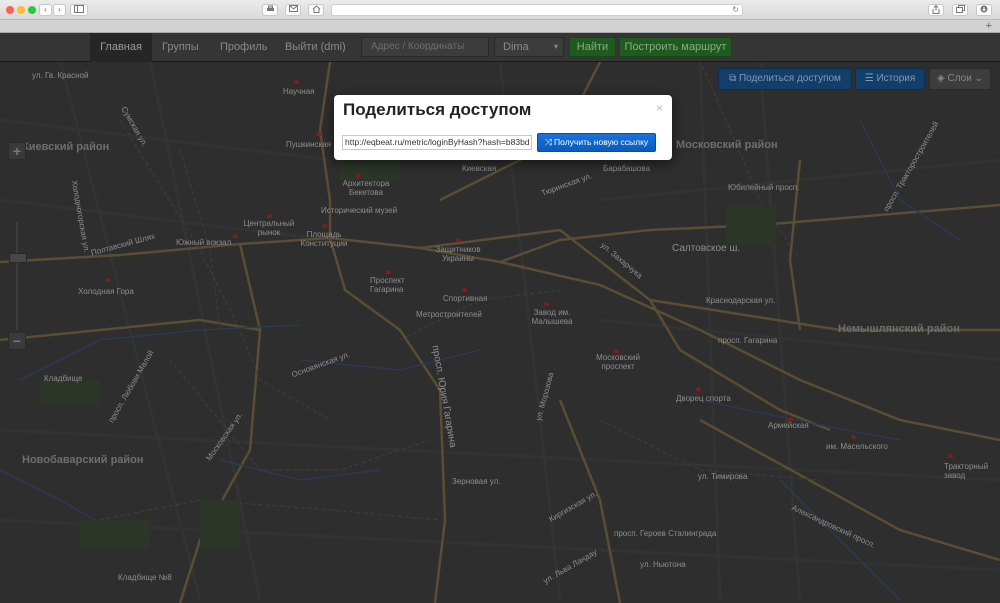 The width and height of the screenshot is (1000, 603). I want to click on zoom-slider-handle, so click(18, 258).